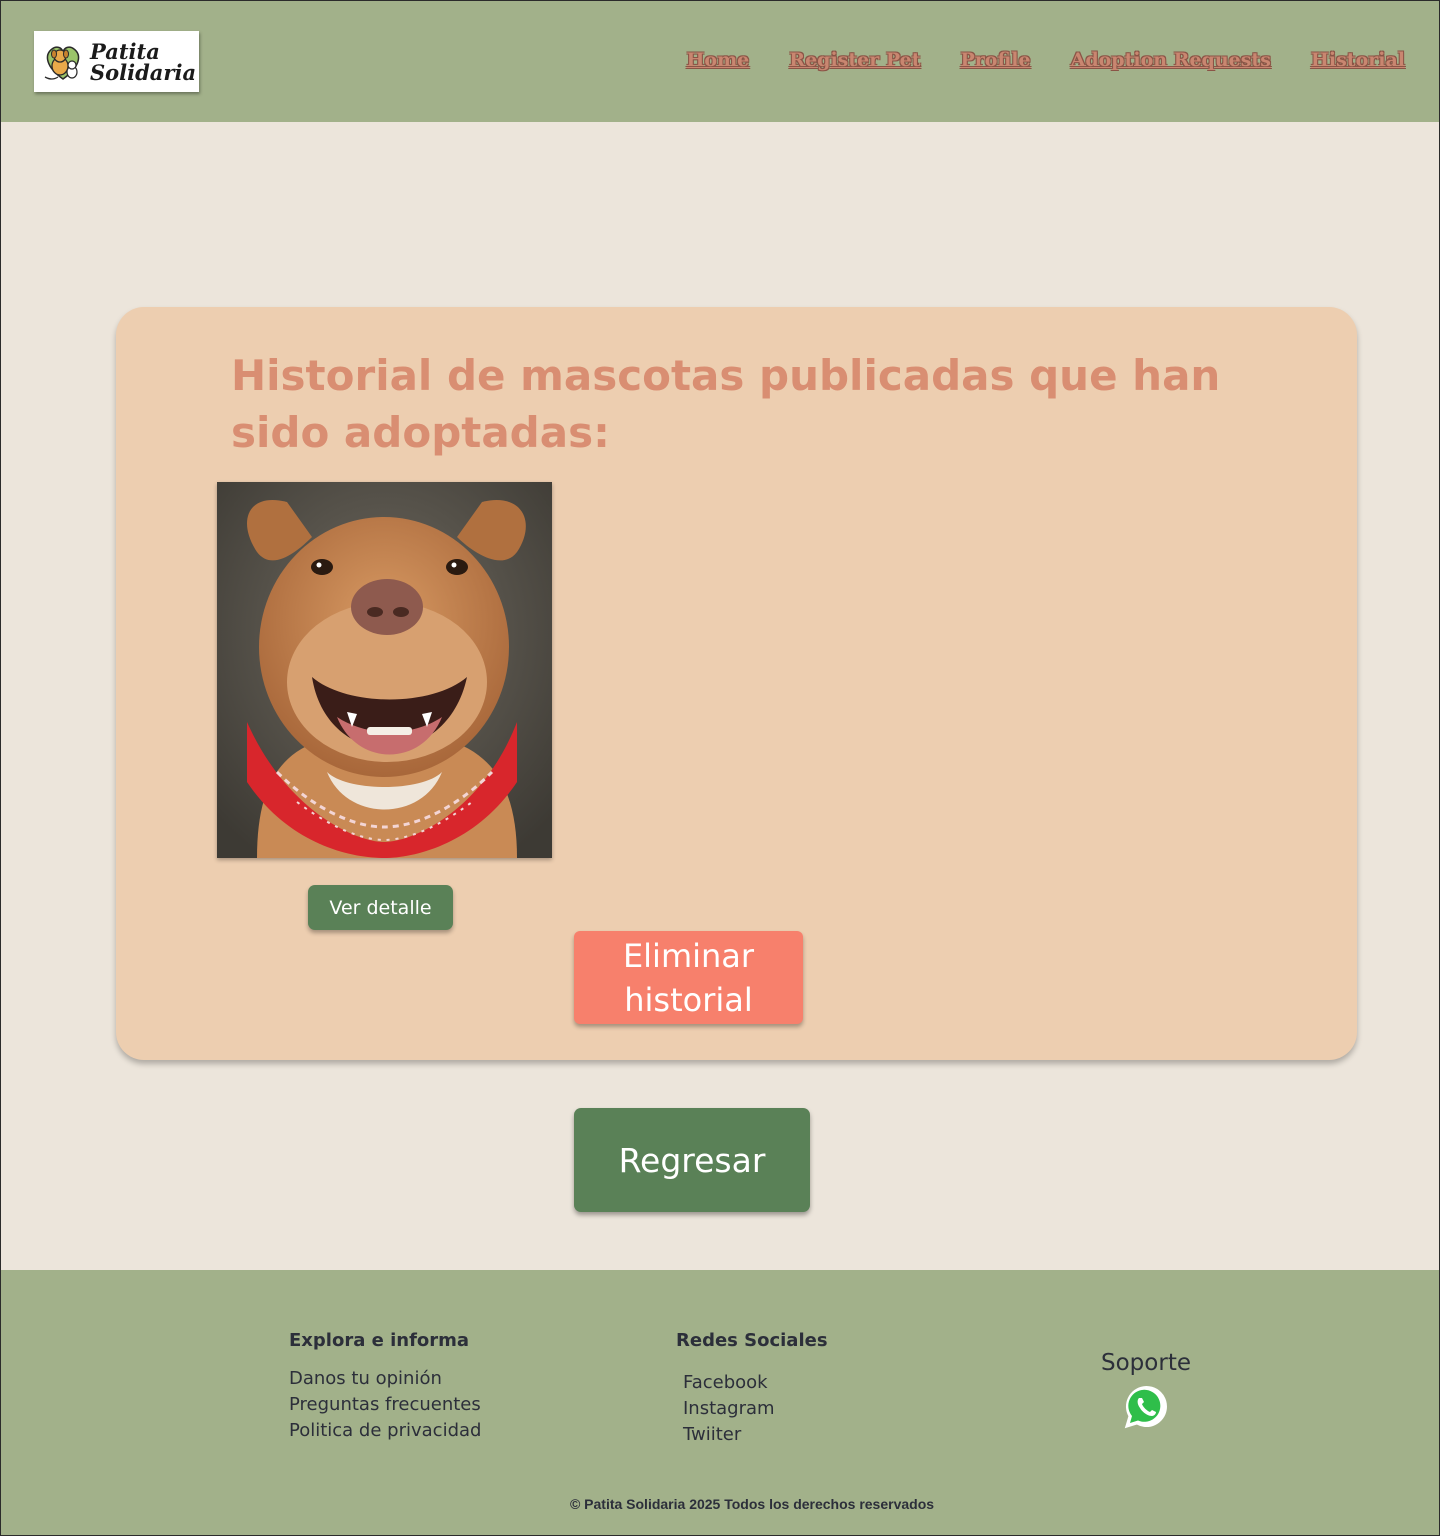 The height and width of the screenshot is (1536, 1440). I want to click on logo-line-1: Patita, so click(125, 51).